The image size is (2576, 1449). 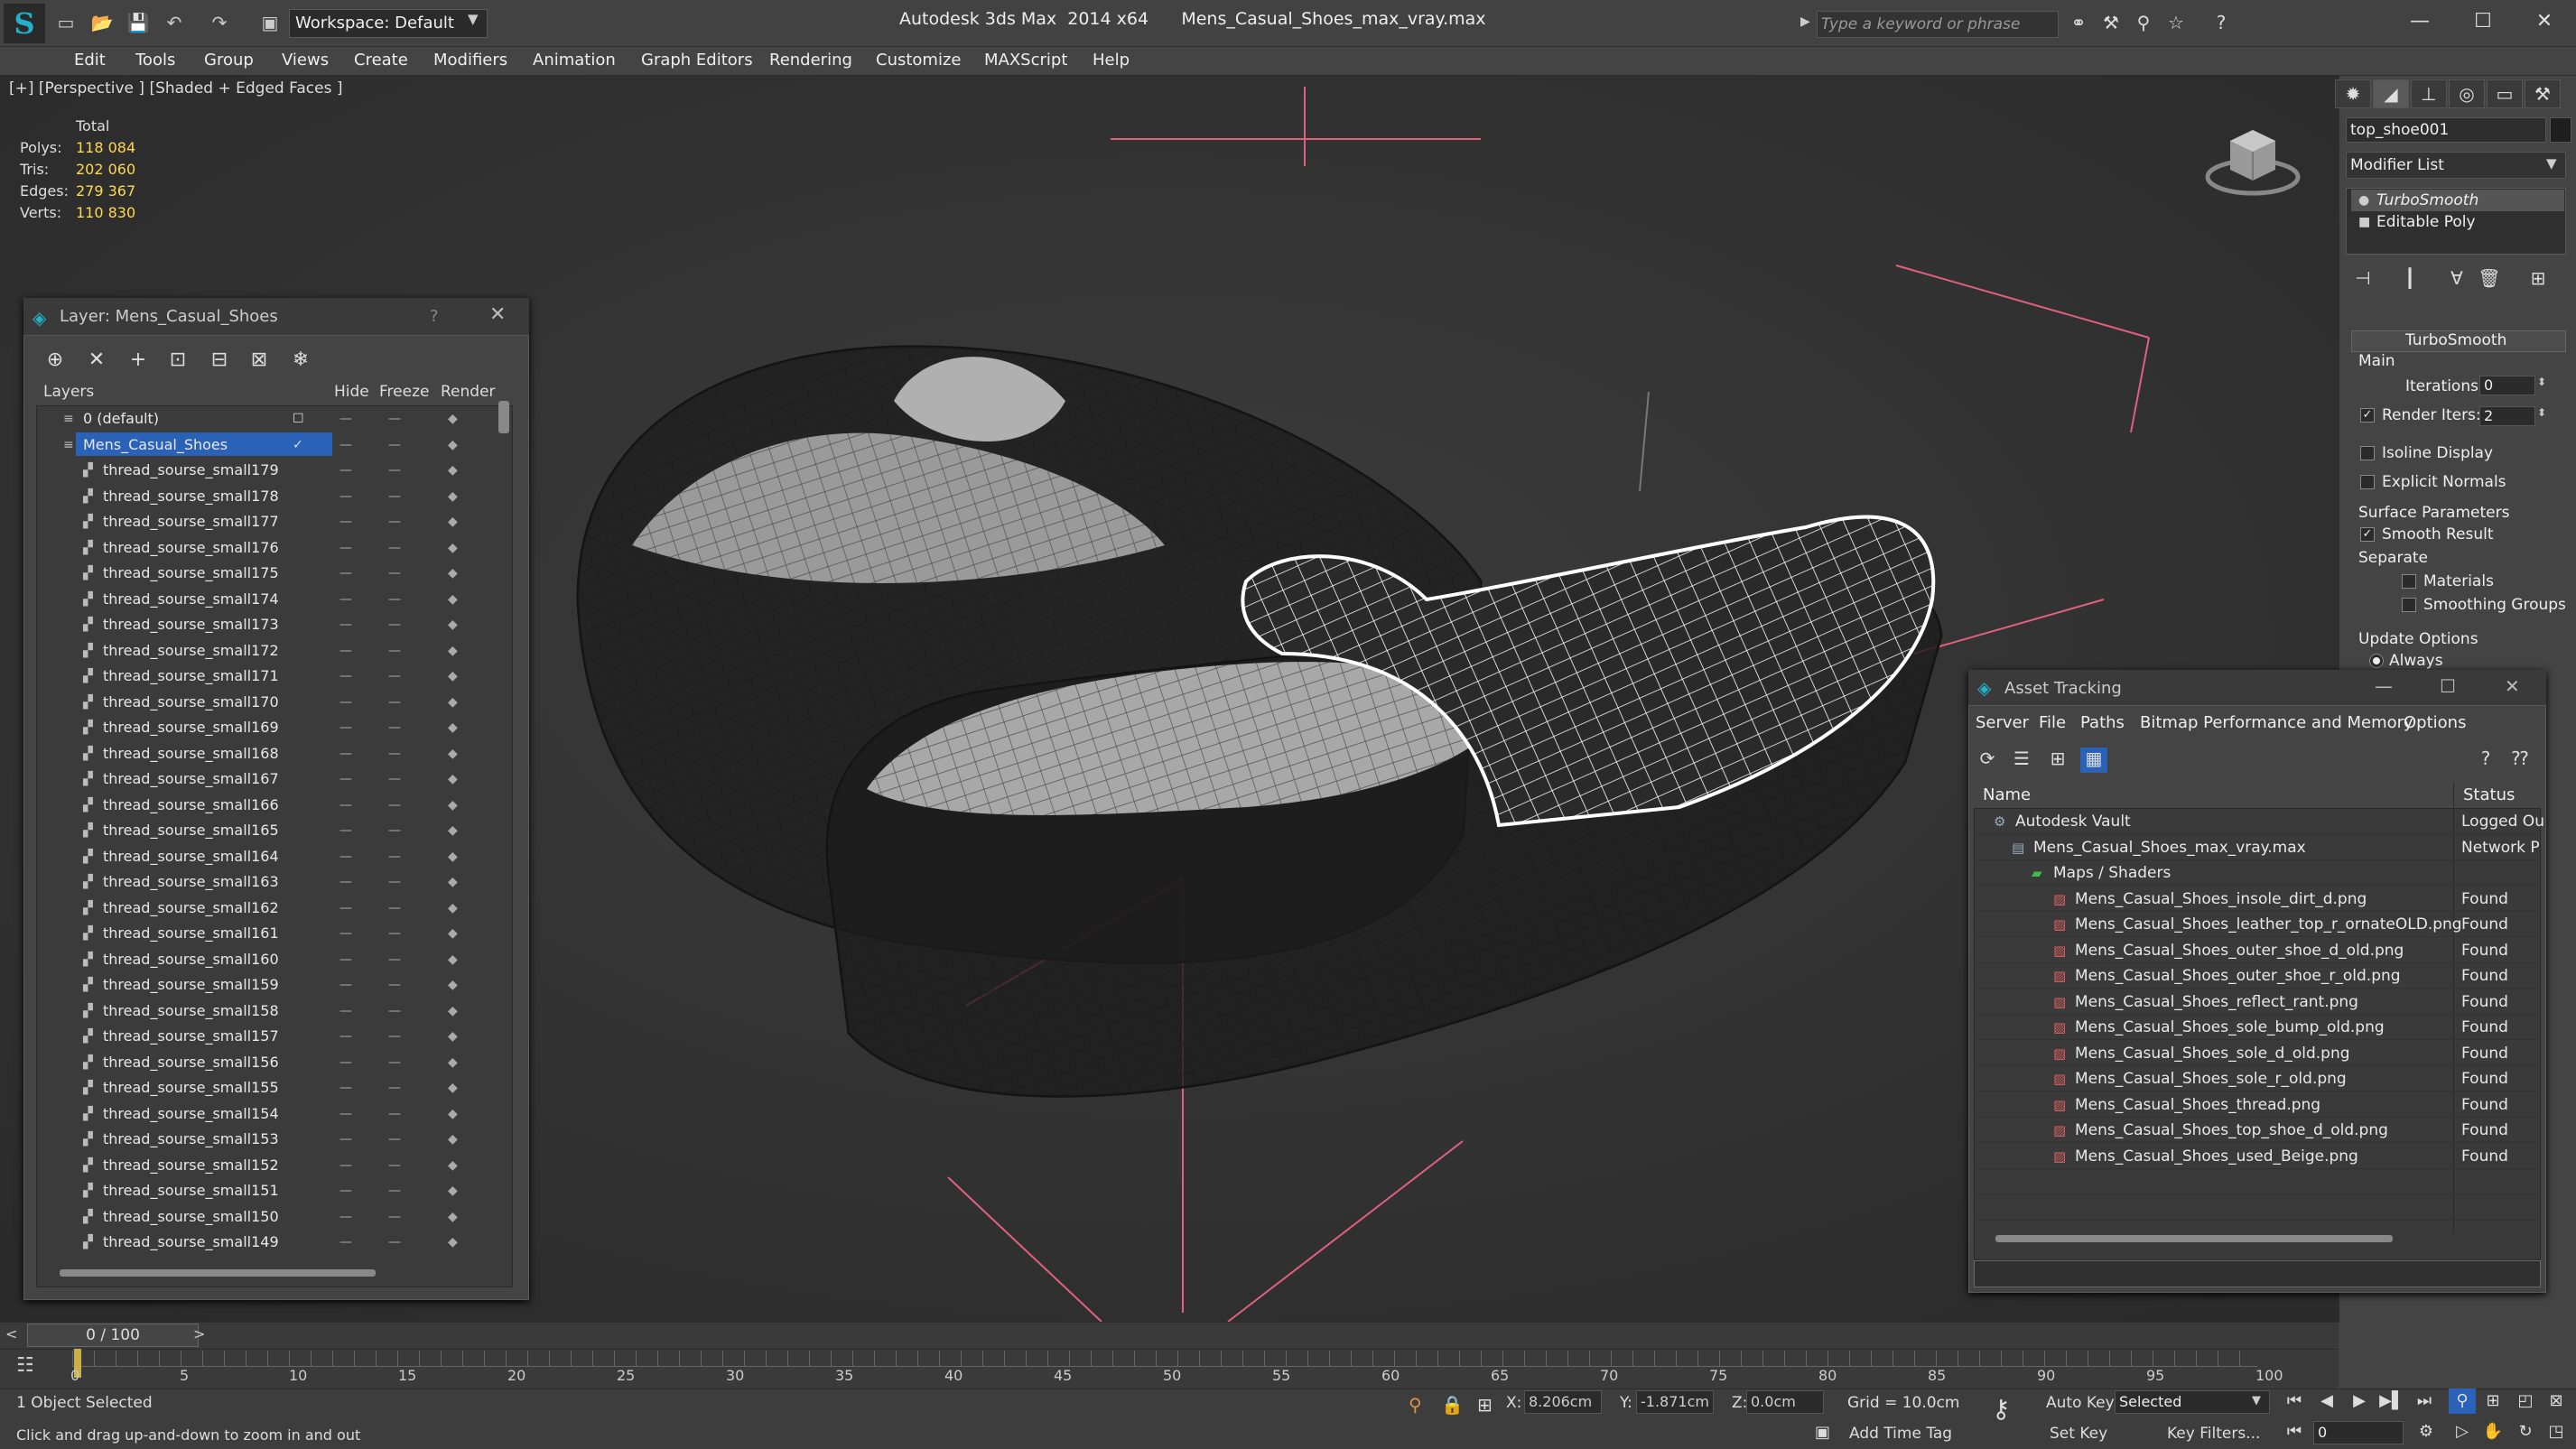 What do you see at coordinates (2507, 385) in the screenshot?
I see `iterations-spinner: 0` at bounding box center [2507, 385].